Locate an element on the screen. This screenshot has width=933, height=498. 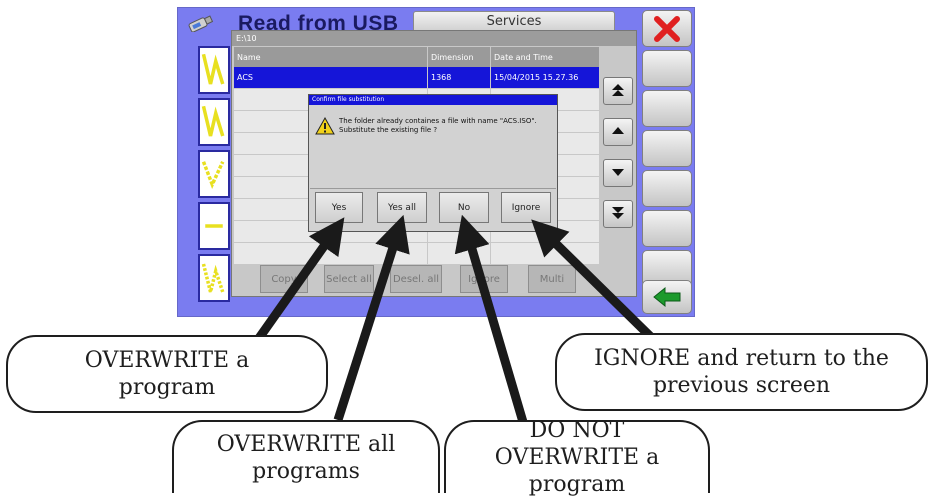
scroll-up-button is located at coordinates (618, 132).